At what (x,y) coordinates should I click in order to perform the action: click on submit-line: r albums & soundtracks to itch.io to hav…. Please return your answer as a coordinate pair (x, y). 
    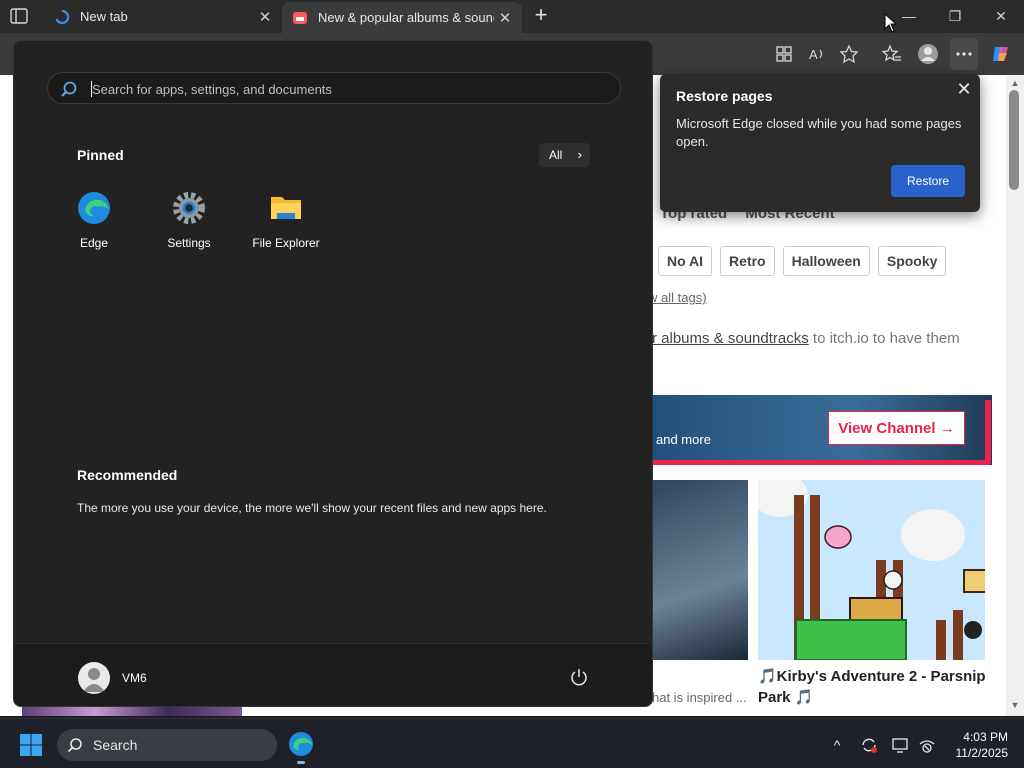
    Looking at the image, I should click on (806, 338).